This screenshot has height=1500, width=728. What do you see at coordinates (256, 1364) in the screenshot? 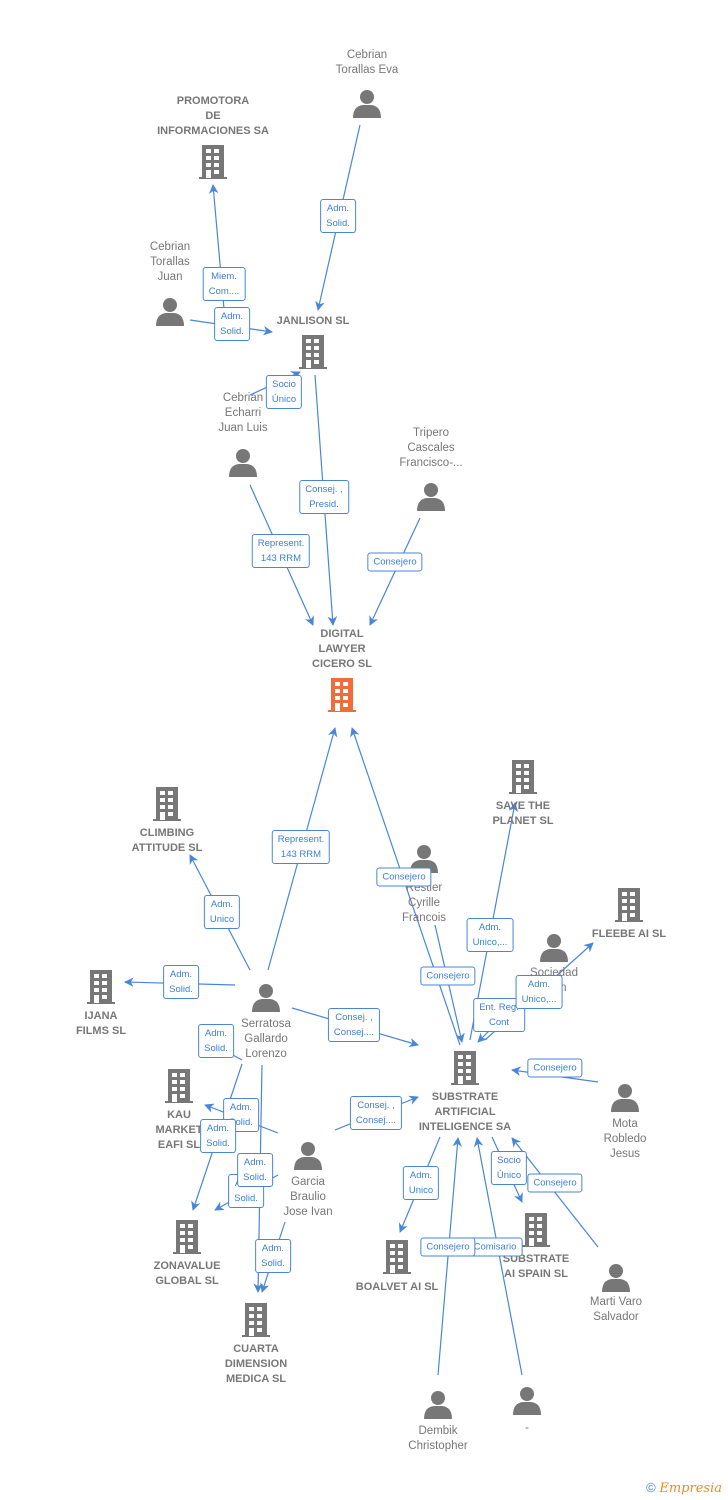
I see `node-label-cuarta: CUARTA DIMENSION MEDICA SL` at bounding box center [256, 1364].